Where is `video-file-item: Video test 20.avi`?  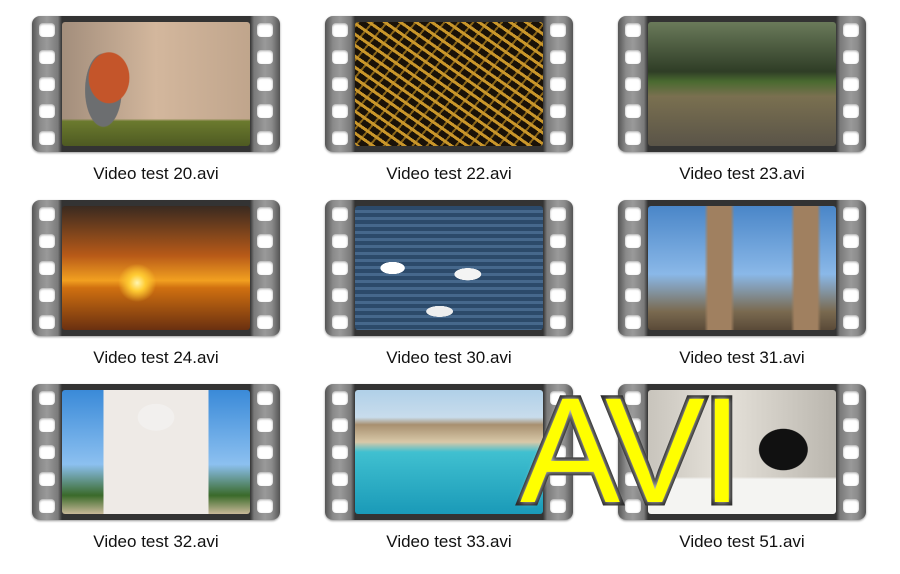 video-file-item: Video test 20.avi is located at coordinates (156, 101).